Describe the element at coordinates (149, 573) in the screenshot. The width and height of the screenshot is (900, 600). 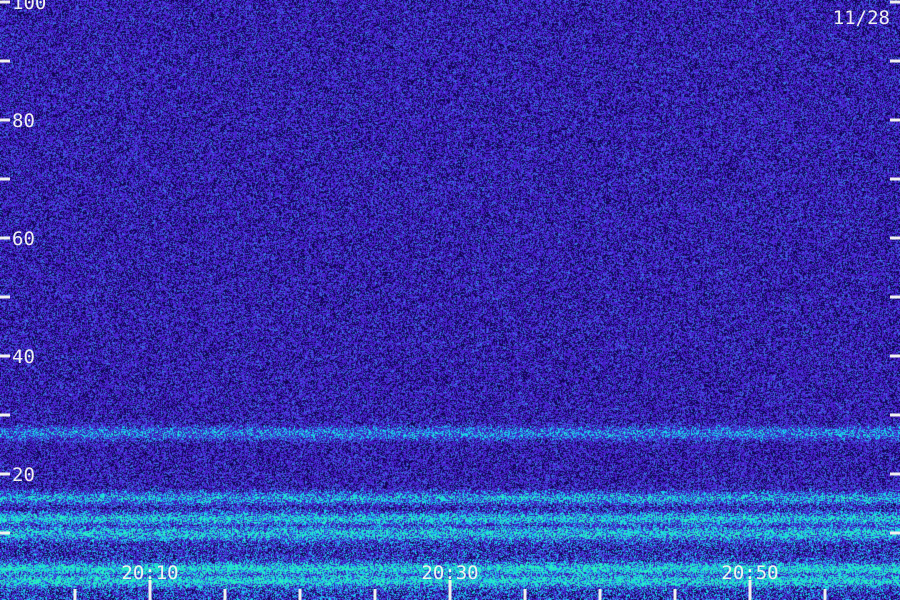
I see `x-tick-label: 20:10` at that location.